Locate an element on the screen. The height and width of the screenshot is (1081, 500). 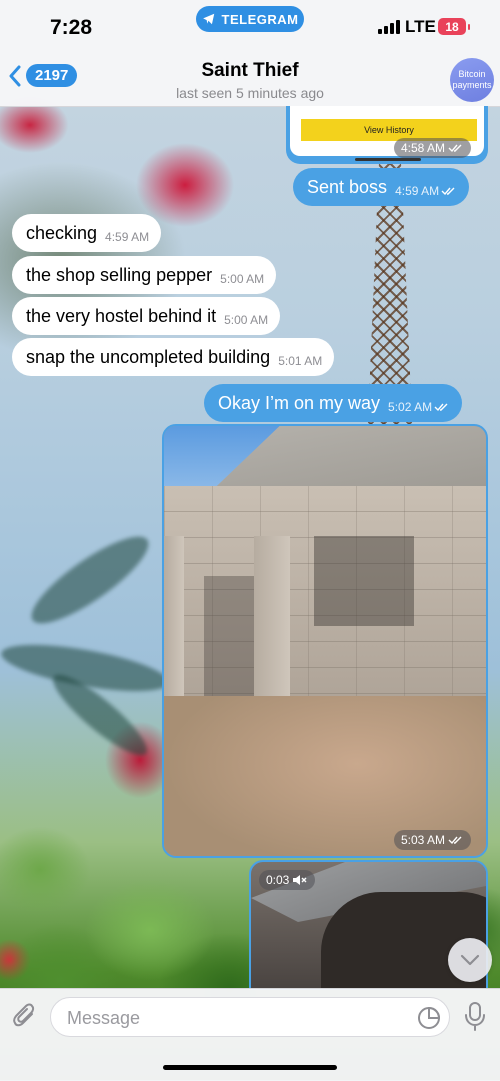
message-field is located at coordinates (250, 1017).